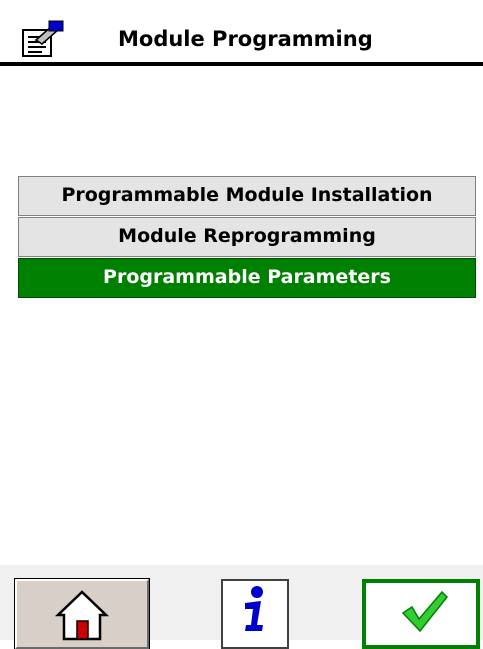 Image resolution: width=483 pixels, height=649 pixels. I want to click on checkmark-icon, so click(425, 611).